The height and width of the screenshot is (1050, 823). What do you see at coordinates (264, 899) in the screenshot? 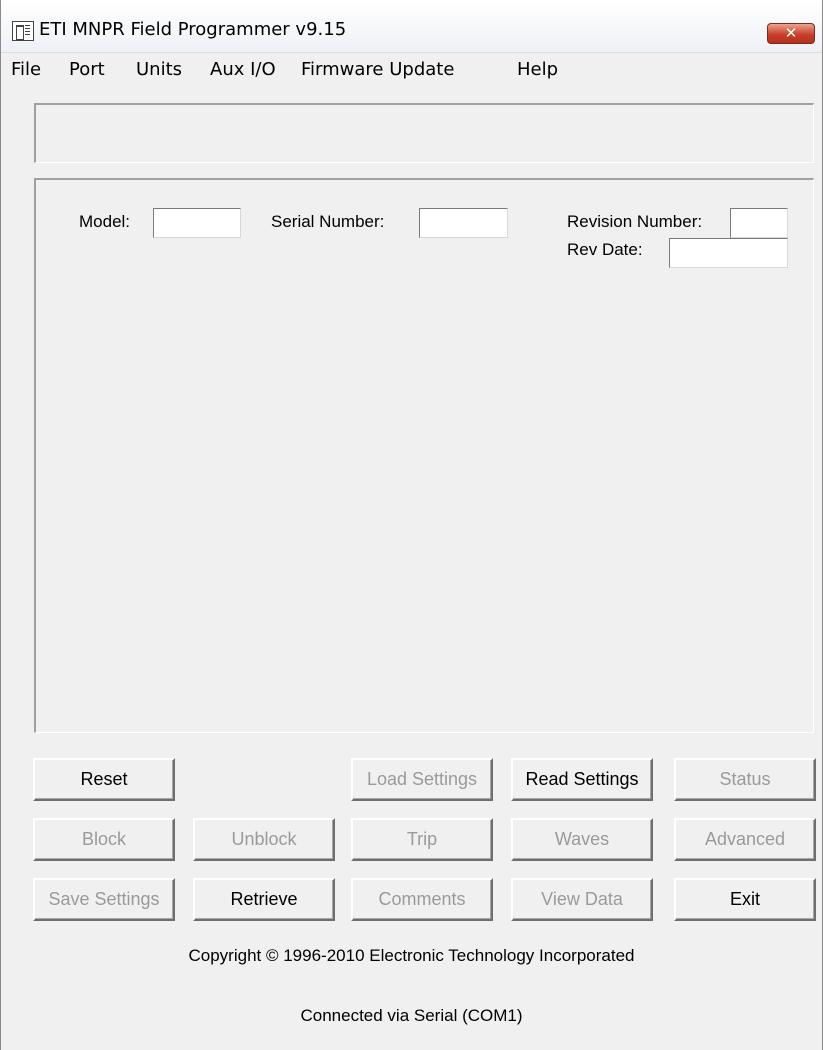
I see `retrieve-button: Retrieve` at bounding box center [264, 899].